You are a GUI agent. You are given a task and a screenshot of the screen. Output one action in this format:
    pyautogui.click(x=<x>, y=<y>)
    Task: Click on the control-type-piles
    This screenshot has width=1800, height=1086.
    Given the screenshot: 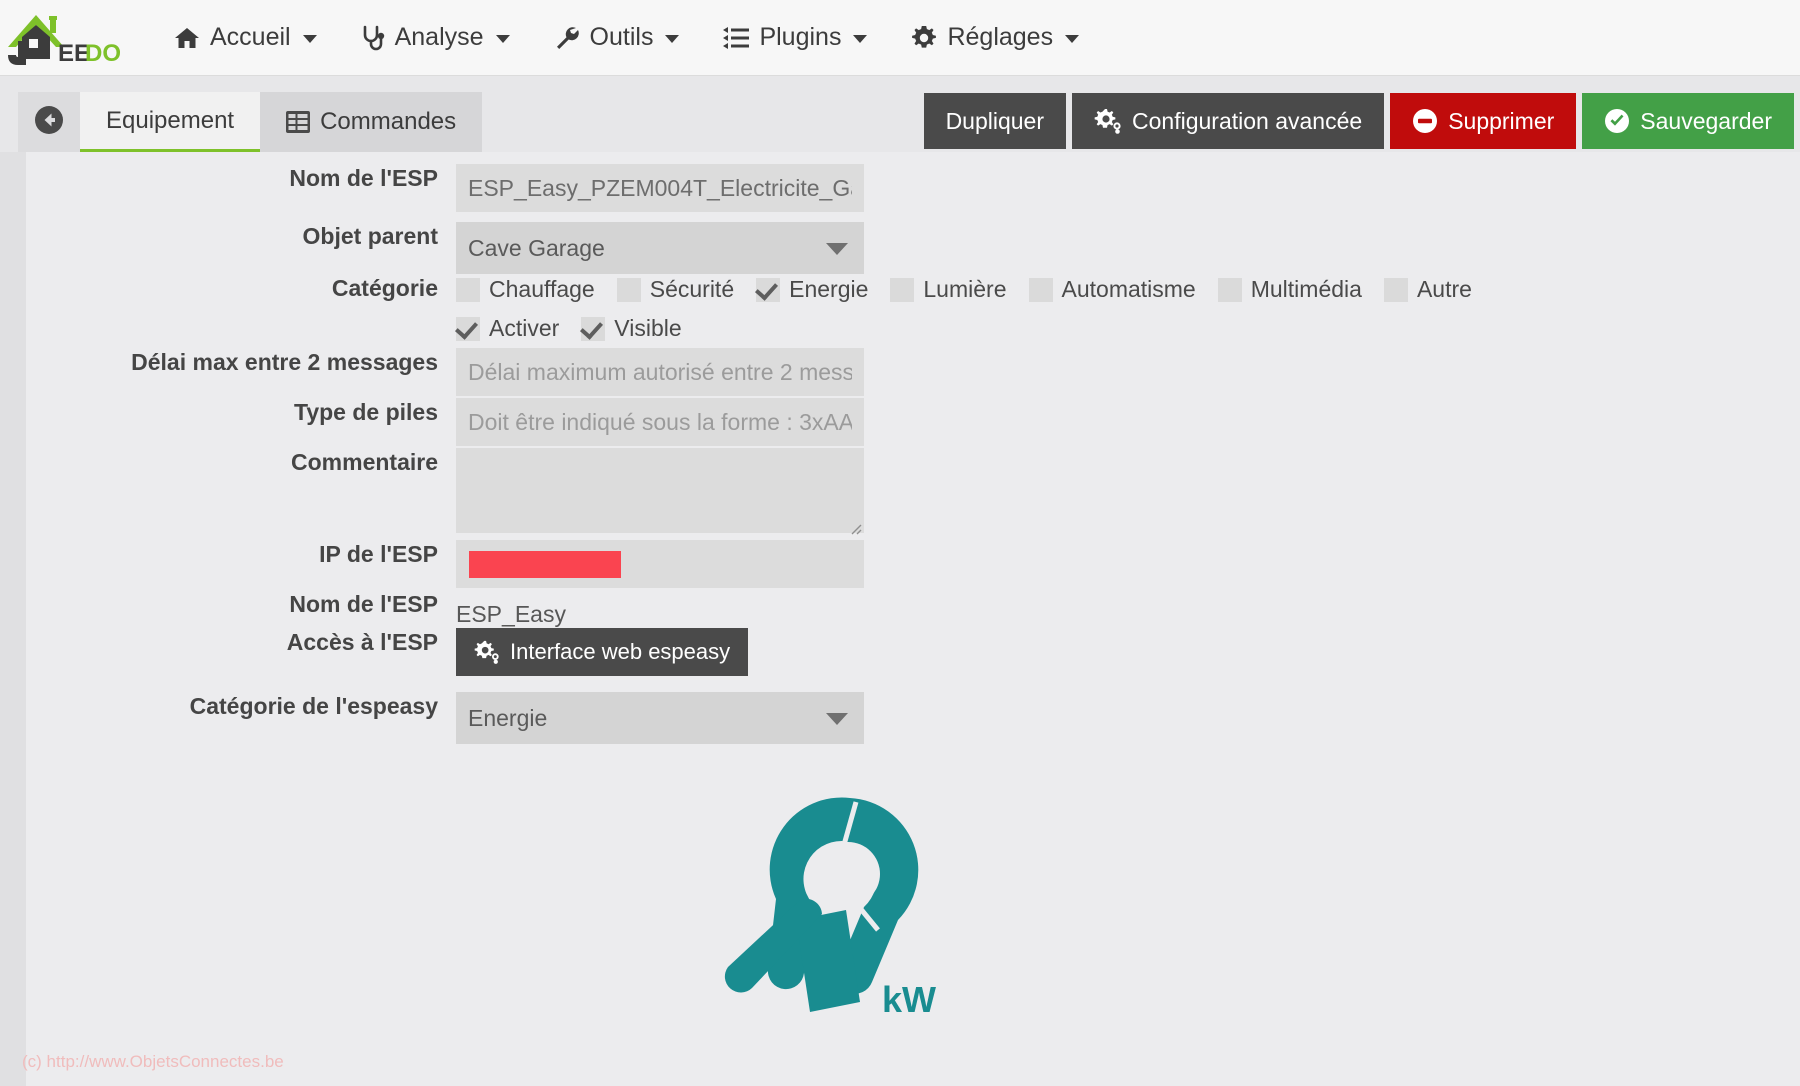 What is the action you would take?
    pyautogui.click(x=660, y=422)
    